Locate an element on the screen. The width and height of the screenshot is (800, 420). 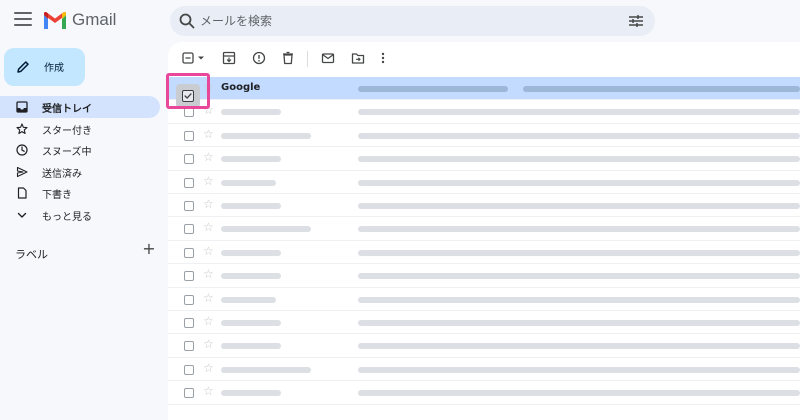
blurred-snippet is located at coordinates (661, 89).